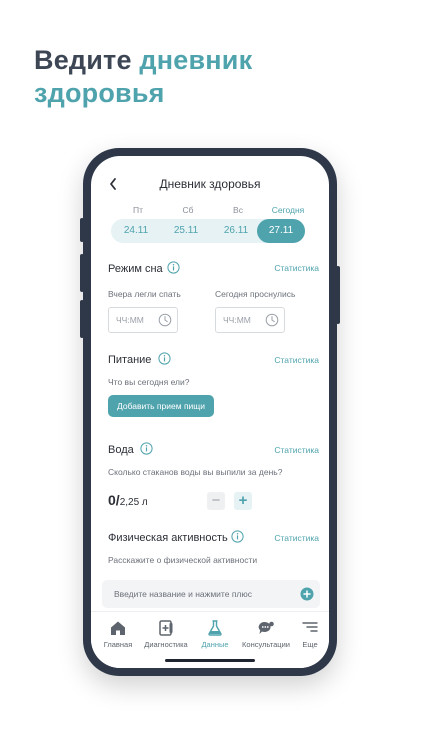  I want to click on menu-icon, so click(310, 627).